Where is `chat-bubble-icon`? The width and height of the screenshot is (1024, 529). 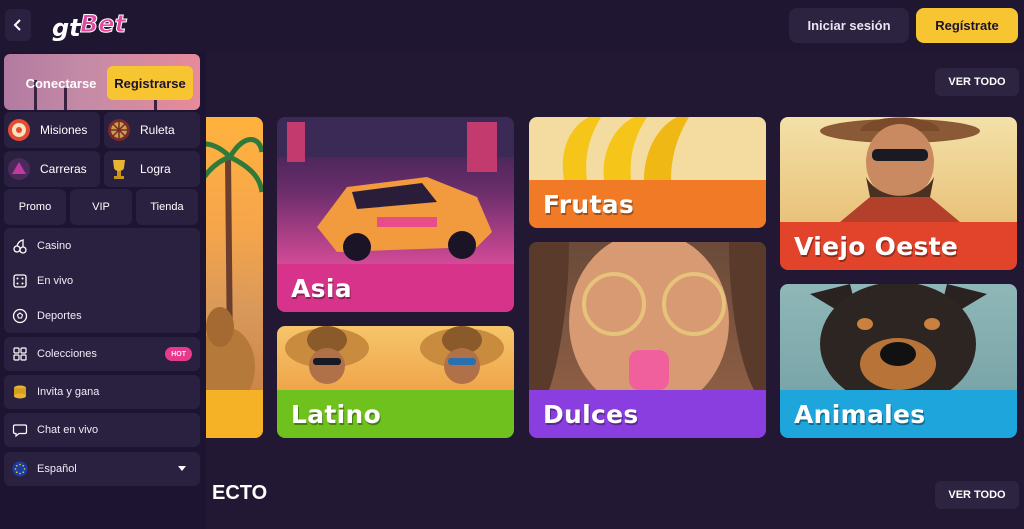 chat-bubble-icon is located at coordinates (20, 430).